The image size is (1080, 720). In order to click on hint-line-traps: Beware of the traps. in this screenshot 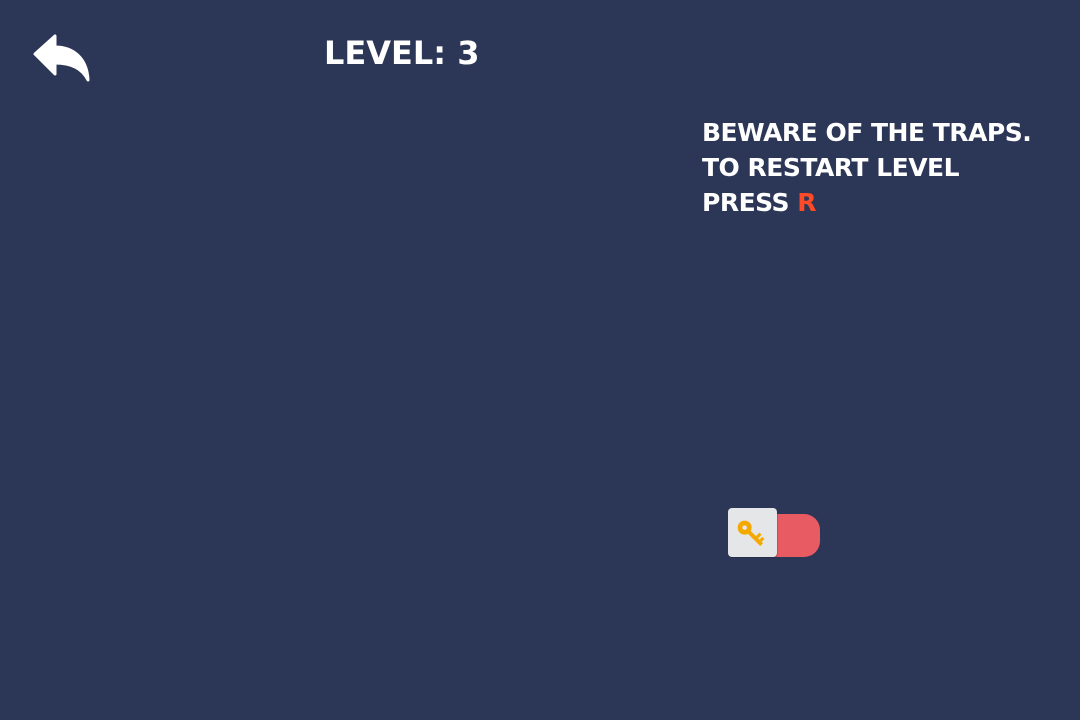, I will do `click(867, 132)`.